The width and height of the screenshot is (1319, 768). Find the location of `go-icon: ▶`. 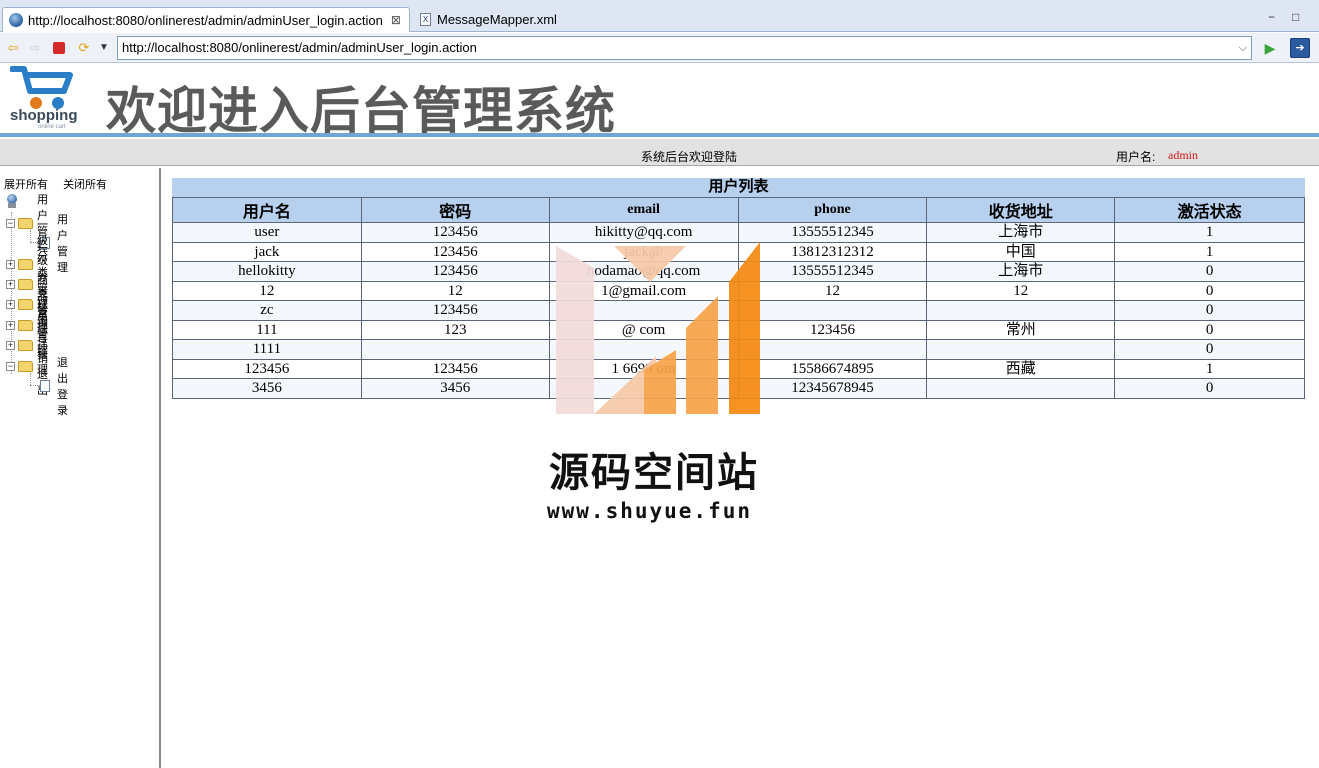

go-icon: ▶ is located at coordinates (1270, 48).